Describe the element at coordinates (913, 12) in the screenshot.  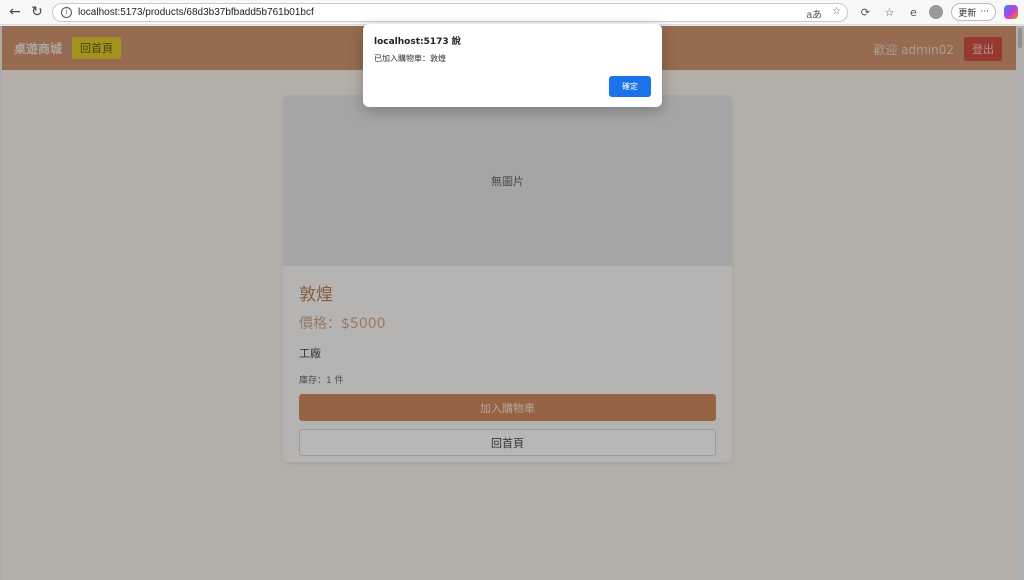
I see `edge-icon: e` at that location.